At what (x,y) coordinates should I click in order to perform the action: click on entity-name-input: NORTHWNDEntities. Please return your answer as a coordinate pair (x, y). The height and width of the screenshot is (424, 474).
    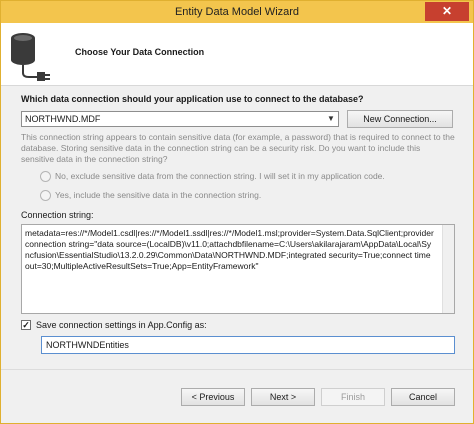
    Looking at the image, I should click on (248, 345).